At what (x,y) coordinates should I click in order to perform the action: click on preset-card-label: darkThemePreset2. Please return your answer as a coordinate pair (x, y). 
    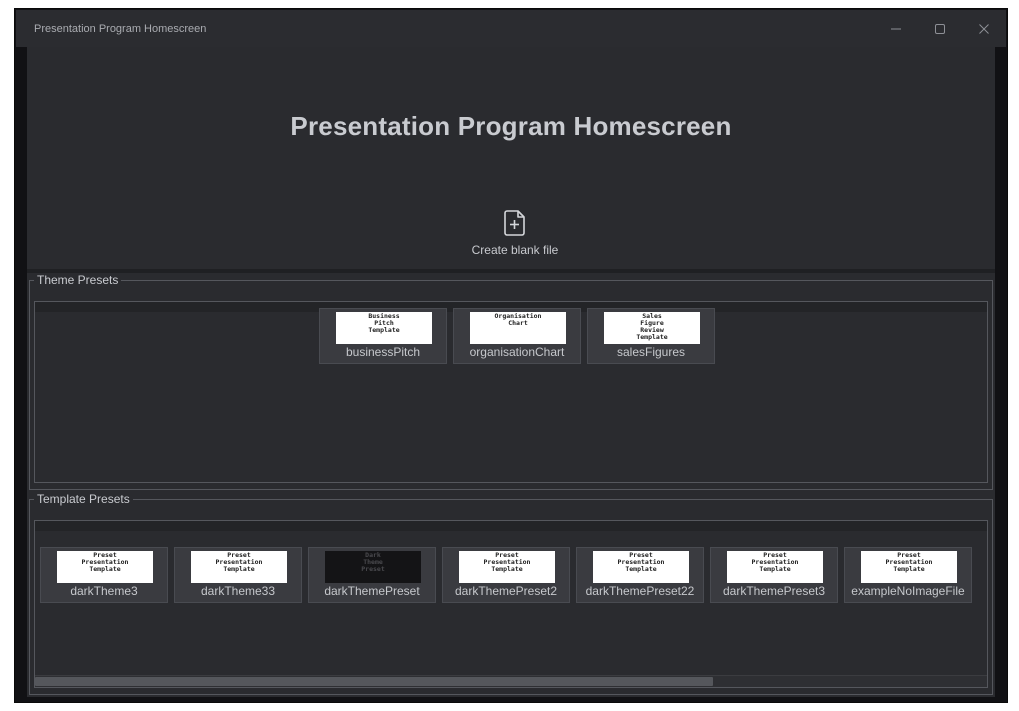
    Looking at the image, I should click on (506, 591).